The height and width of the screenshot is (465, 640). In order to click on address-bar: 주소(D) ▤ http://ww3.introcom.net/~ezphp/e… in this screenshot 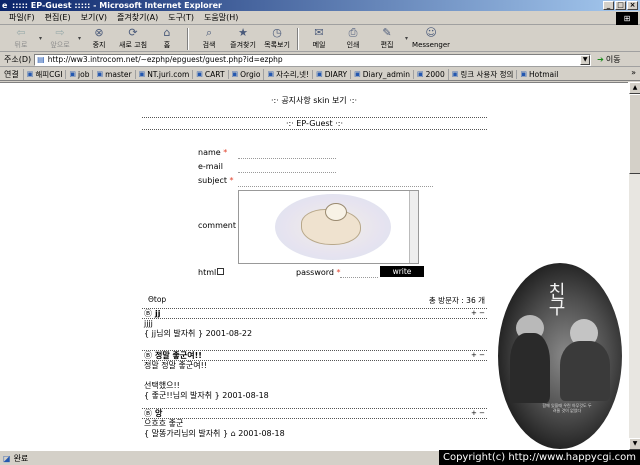, I will do `click(320, 60)`.